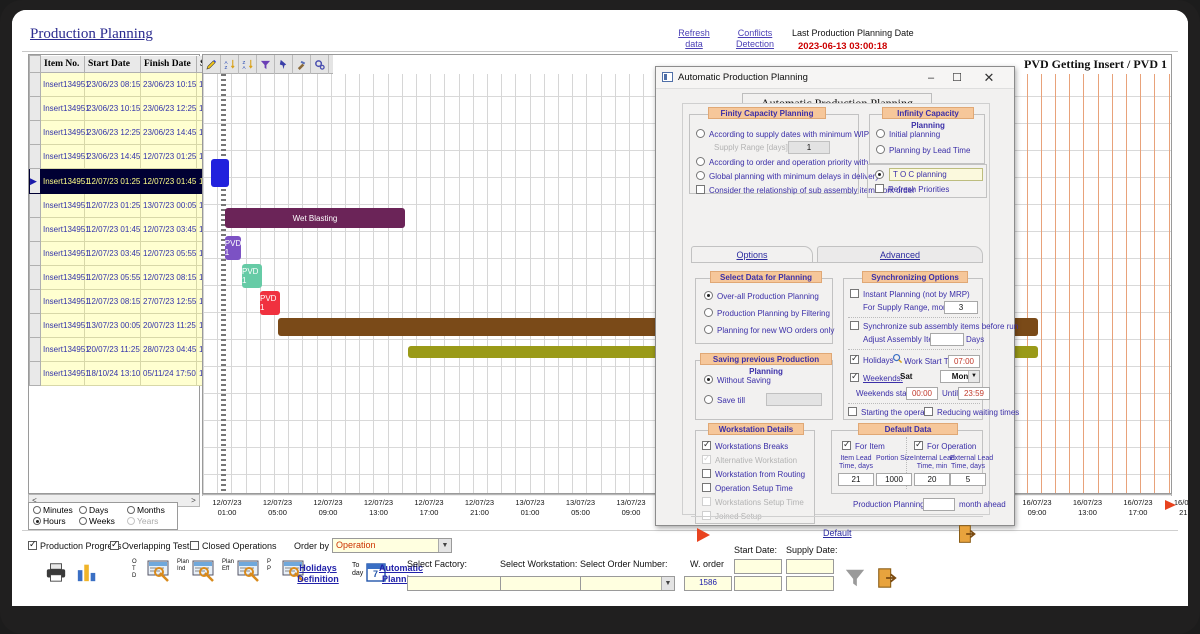 The height and width of the screenshot is (634, 1200). What do you see at coordinates (947, 339) in the screenshot?
I see `adjust-assembly-field` at bounding box center [947, 339].